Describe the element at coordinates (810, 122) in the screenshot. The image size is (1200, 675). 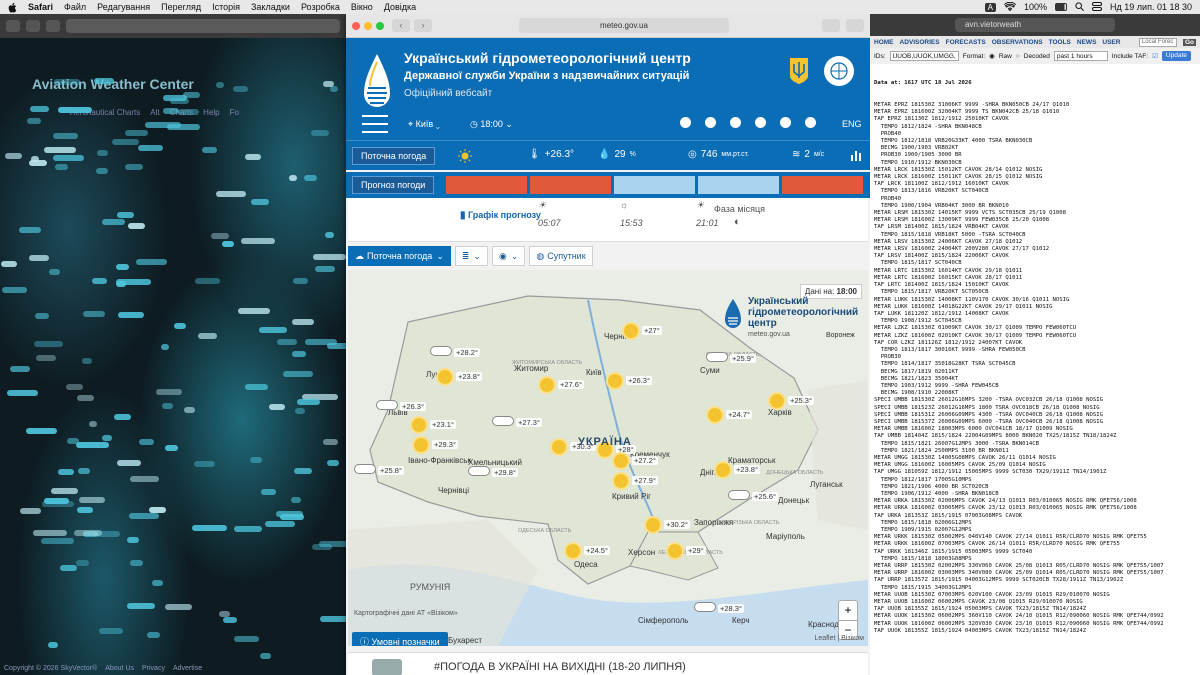
I see `whatsapp-icon` at that location.